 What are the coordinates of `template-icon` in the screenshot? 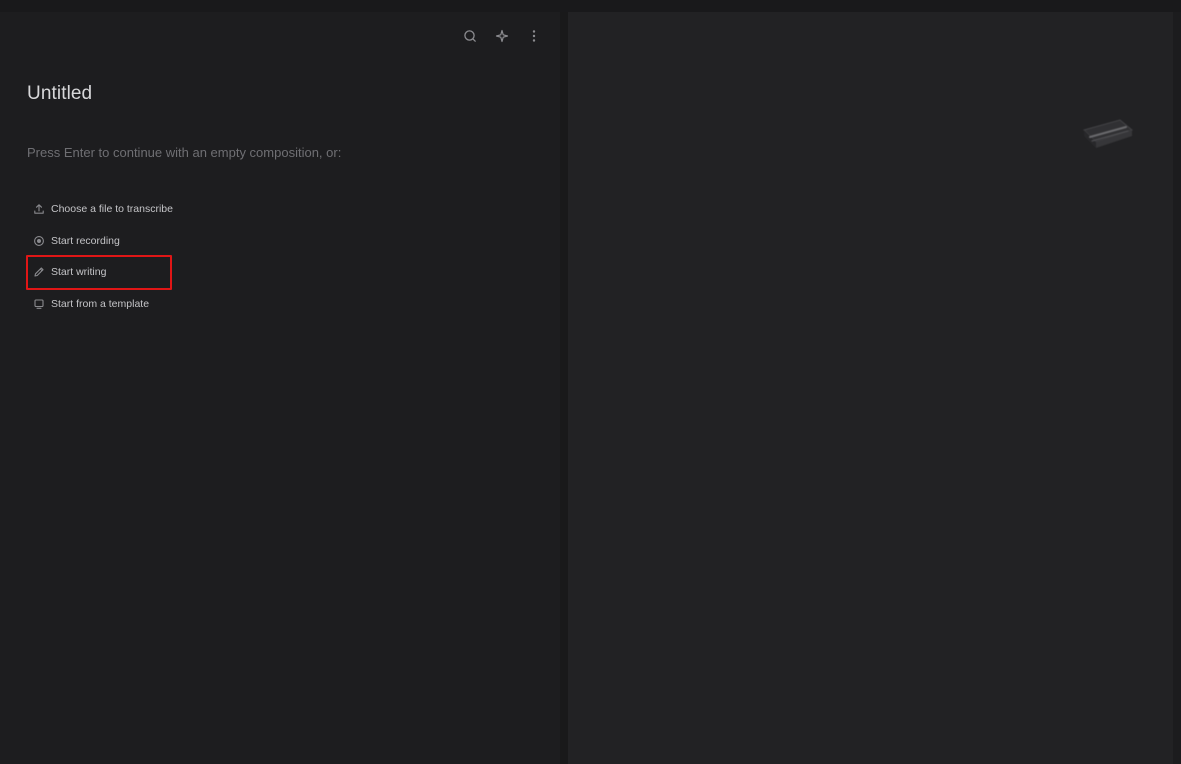 It's located at (39, 304).